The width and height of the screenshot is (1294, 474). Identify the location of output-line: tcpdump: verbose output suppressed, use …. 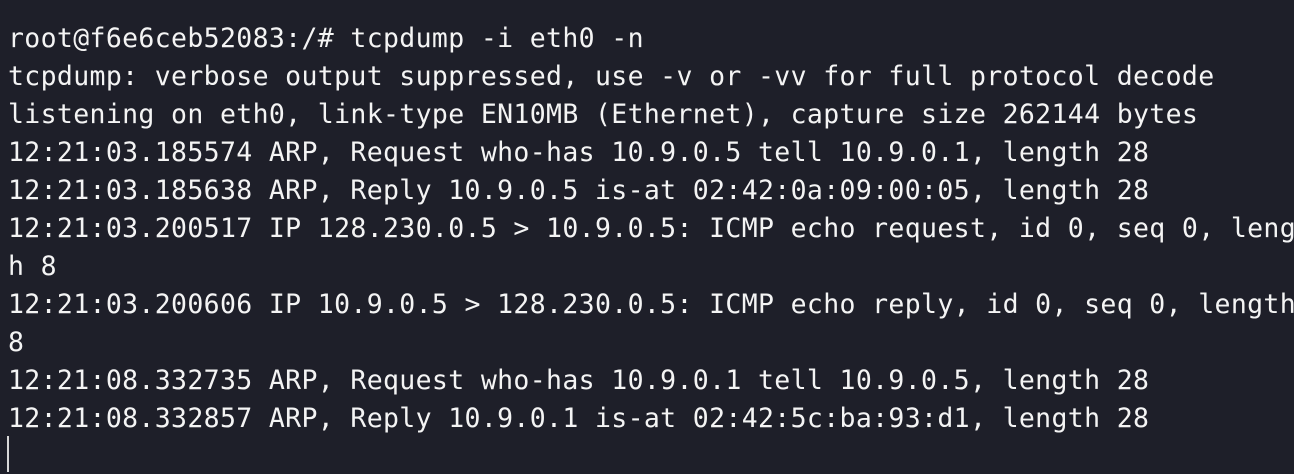
(611, 76).